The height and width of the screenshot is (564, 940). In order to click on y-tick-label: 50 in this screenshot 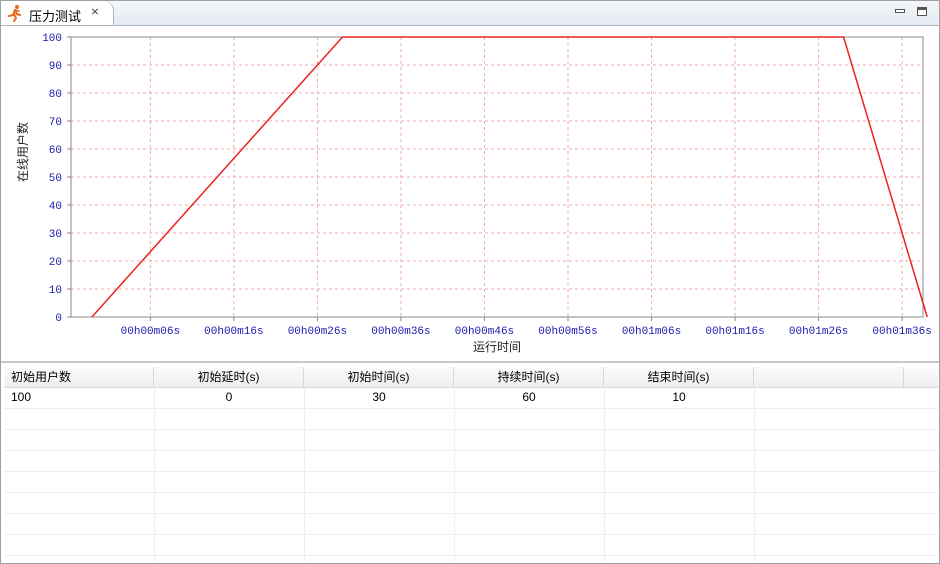, I will do `click(55, 179)`.